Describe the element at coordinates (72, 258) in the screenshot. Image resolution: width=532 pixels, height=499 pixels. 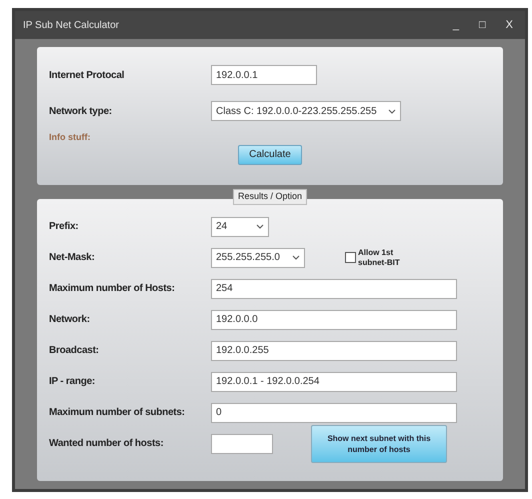
I see `field-label: Net-Mask:` at that location.